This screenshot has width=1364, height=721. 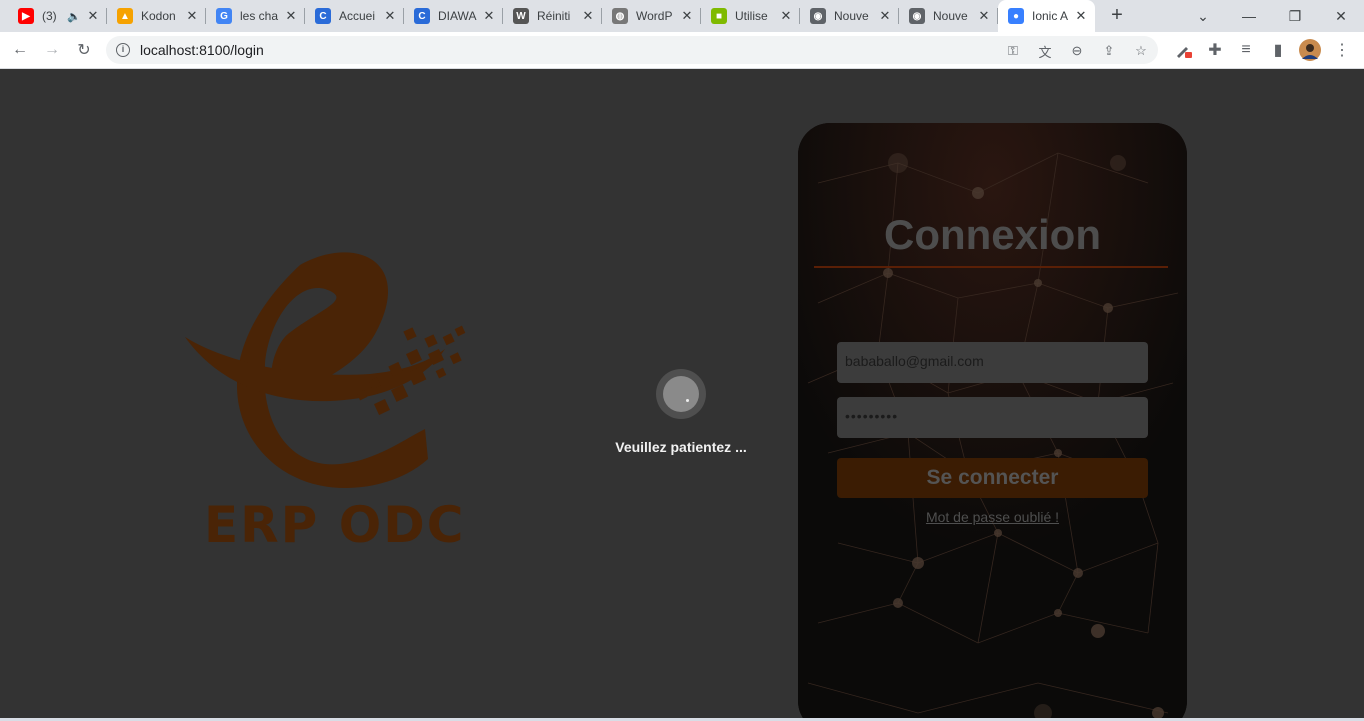 What do you see at coordinates (992, 517) in the screenshot?
I see `forgot-password-link: Mot de passe oublié !` at bounding box center [992, 517].